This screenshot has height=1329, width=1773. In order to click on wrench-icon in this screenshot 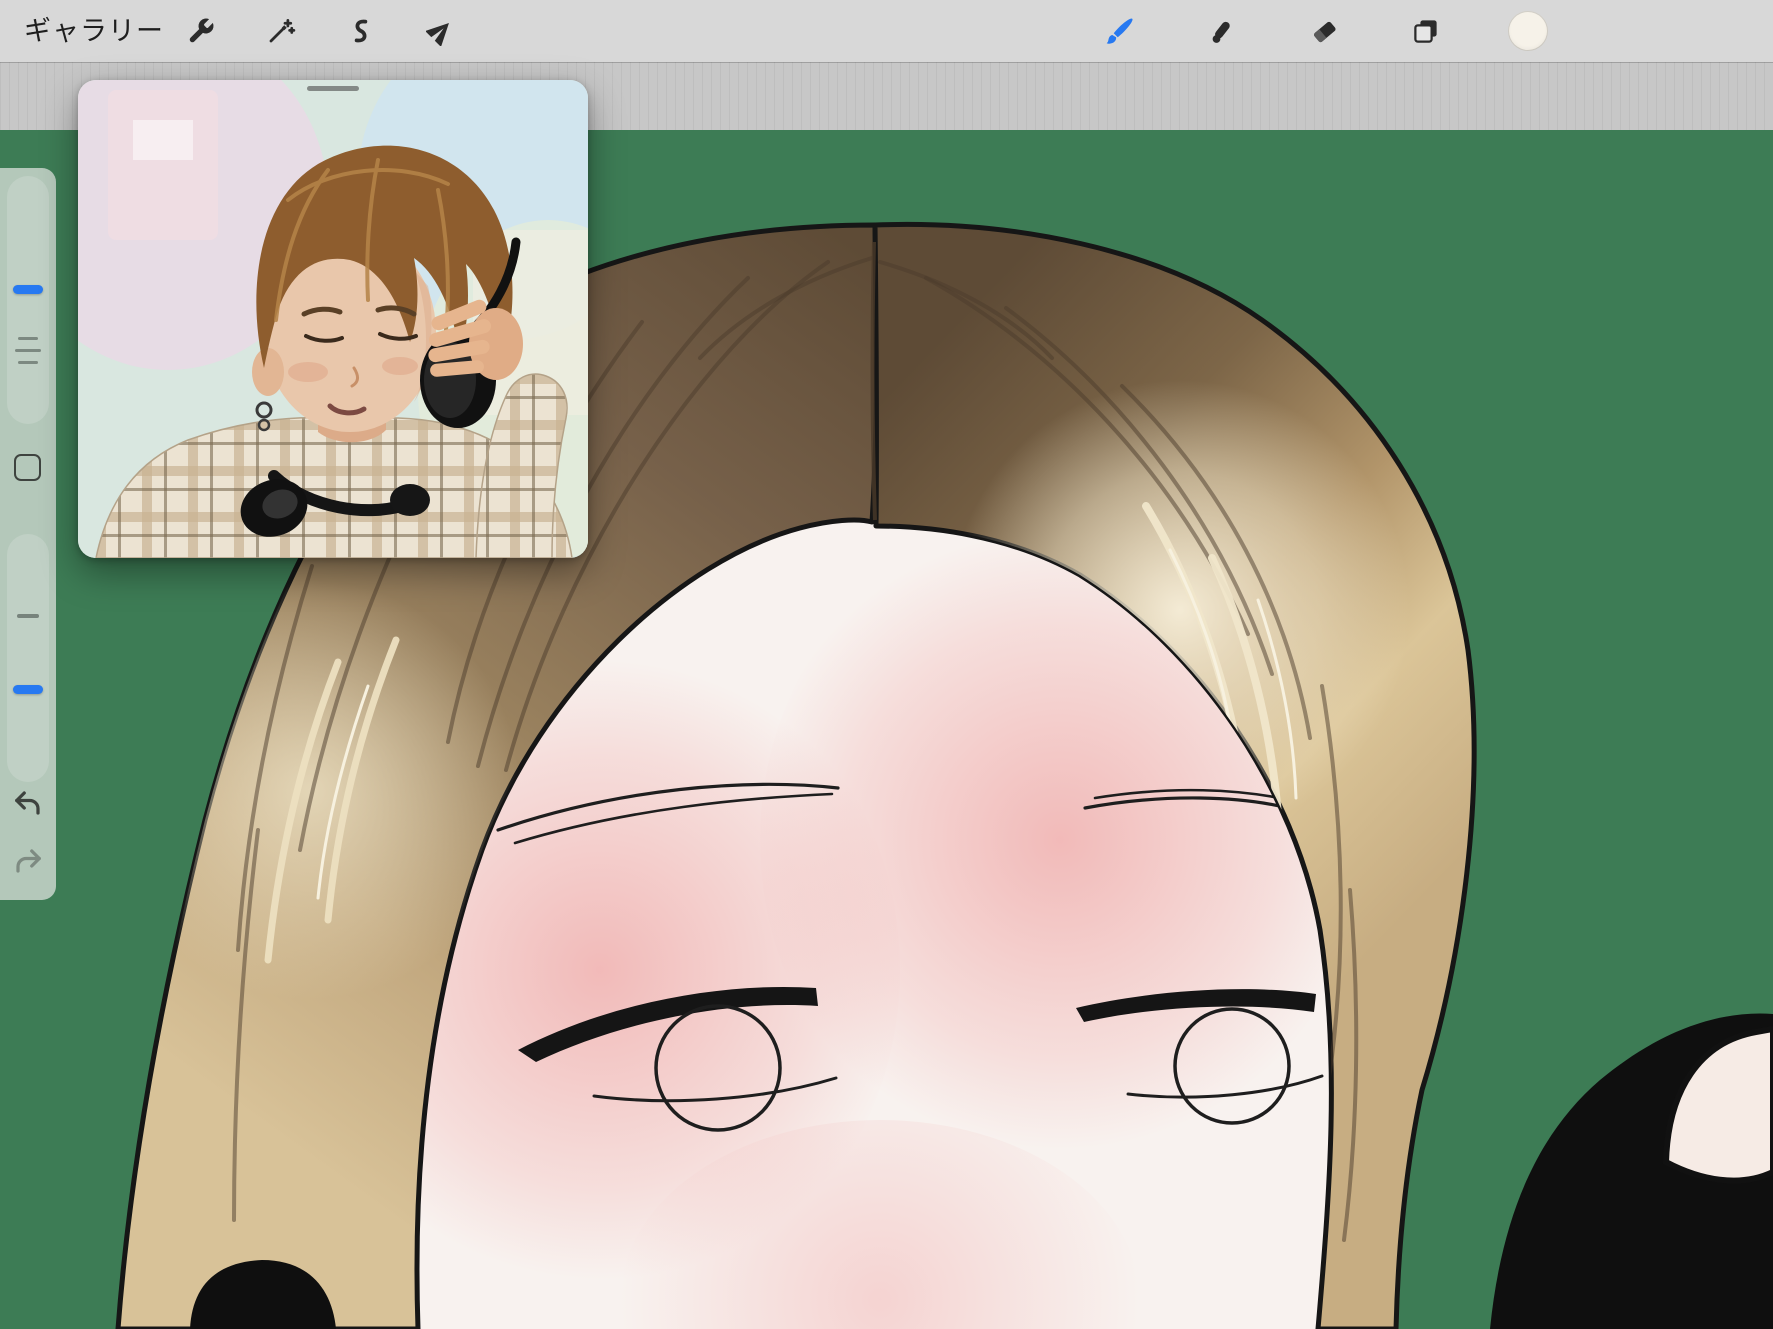, I will do `click(201, 31)`.